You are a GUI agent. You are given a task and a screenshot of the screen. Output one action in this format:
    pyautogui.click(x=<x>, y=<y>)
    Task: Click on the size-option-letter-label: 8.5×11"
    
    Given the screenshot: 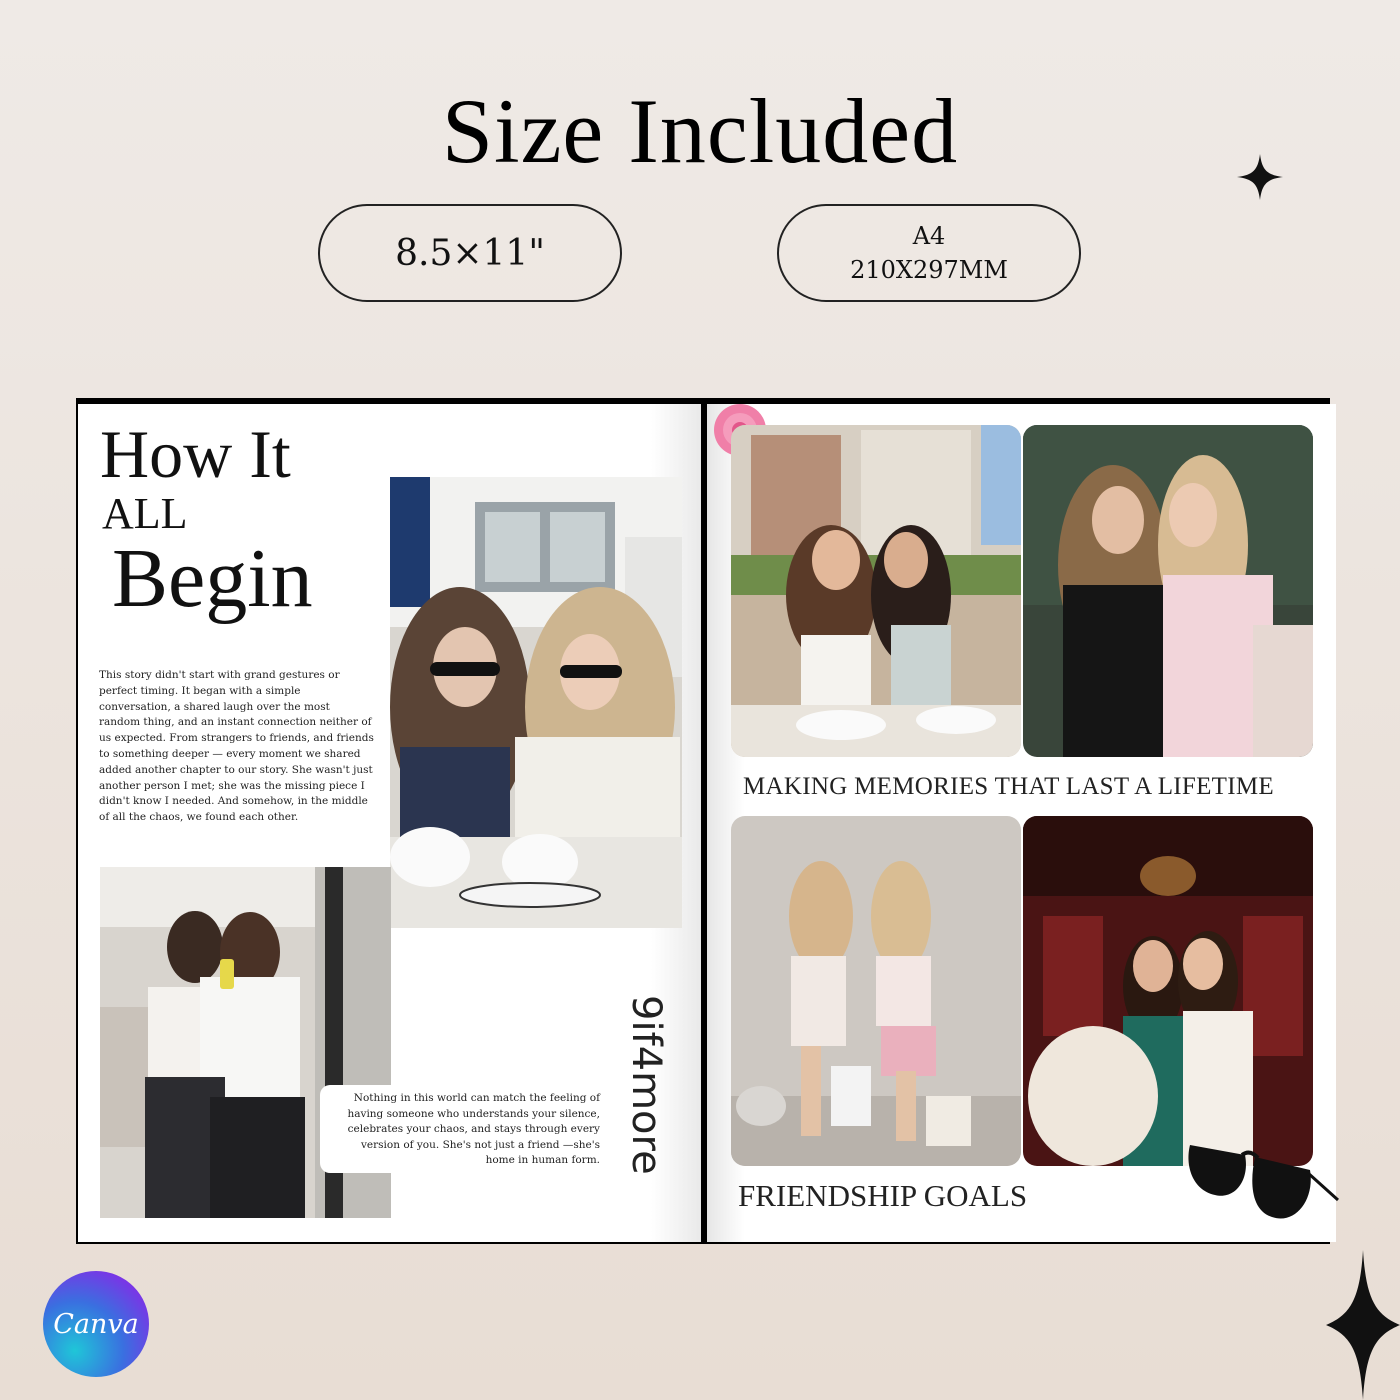 What is the action you would take?
    pyautogui.click(x=470, y=253)
    